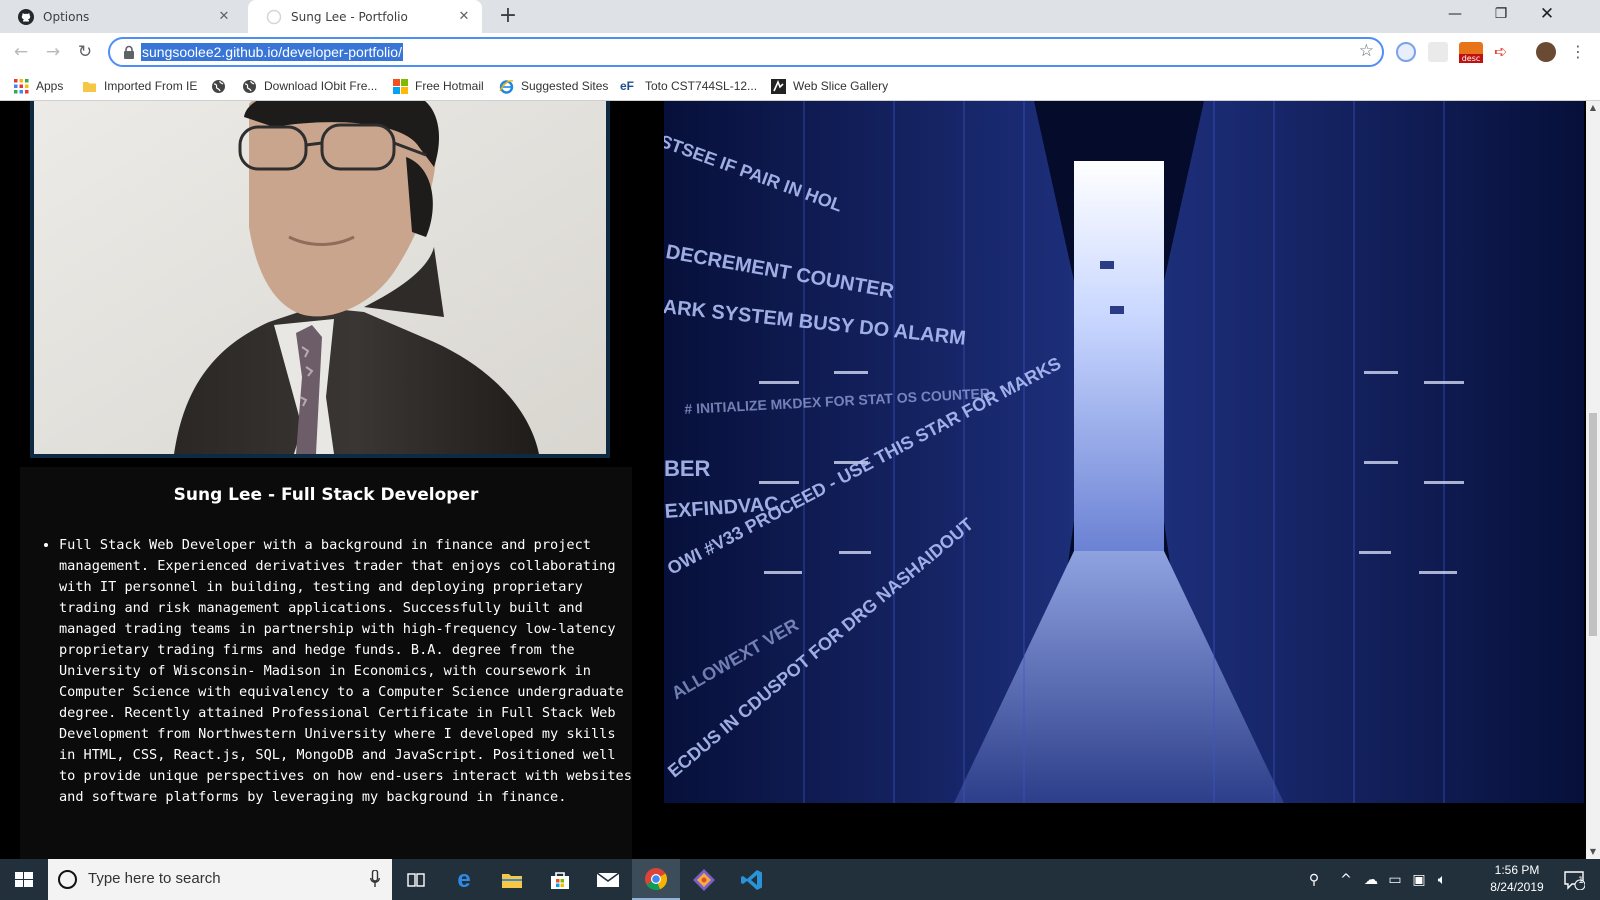 The image size is (1600, 900). Describe the element at coordinates (400, 86) in the screenshot. I see `windows-logo-icon` at that location.